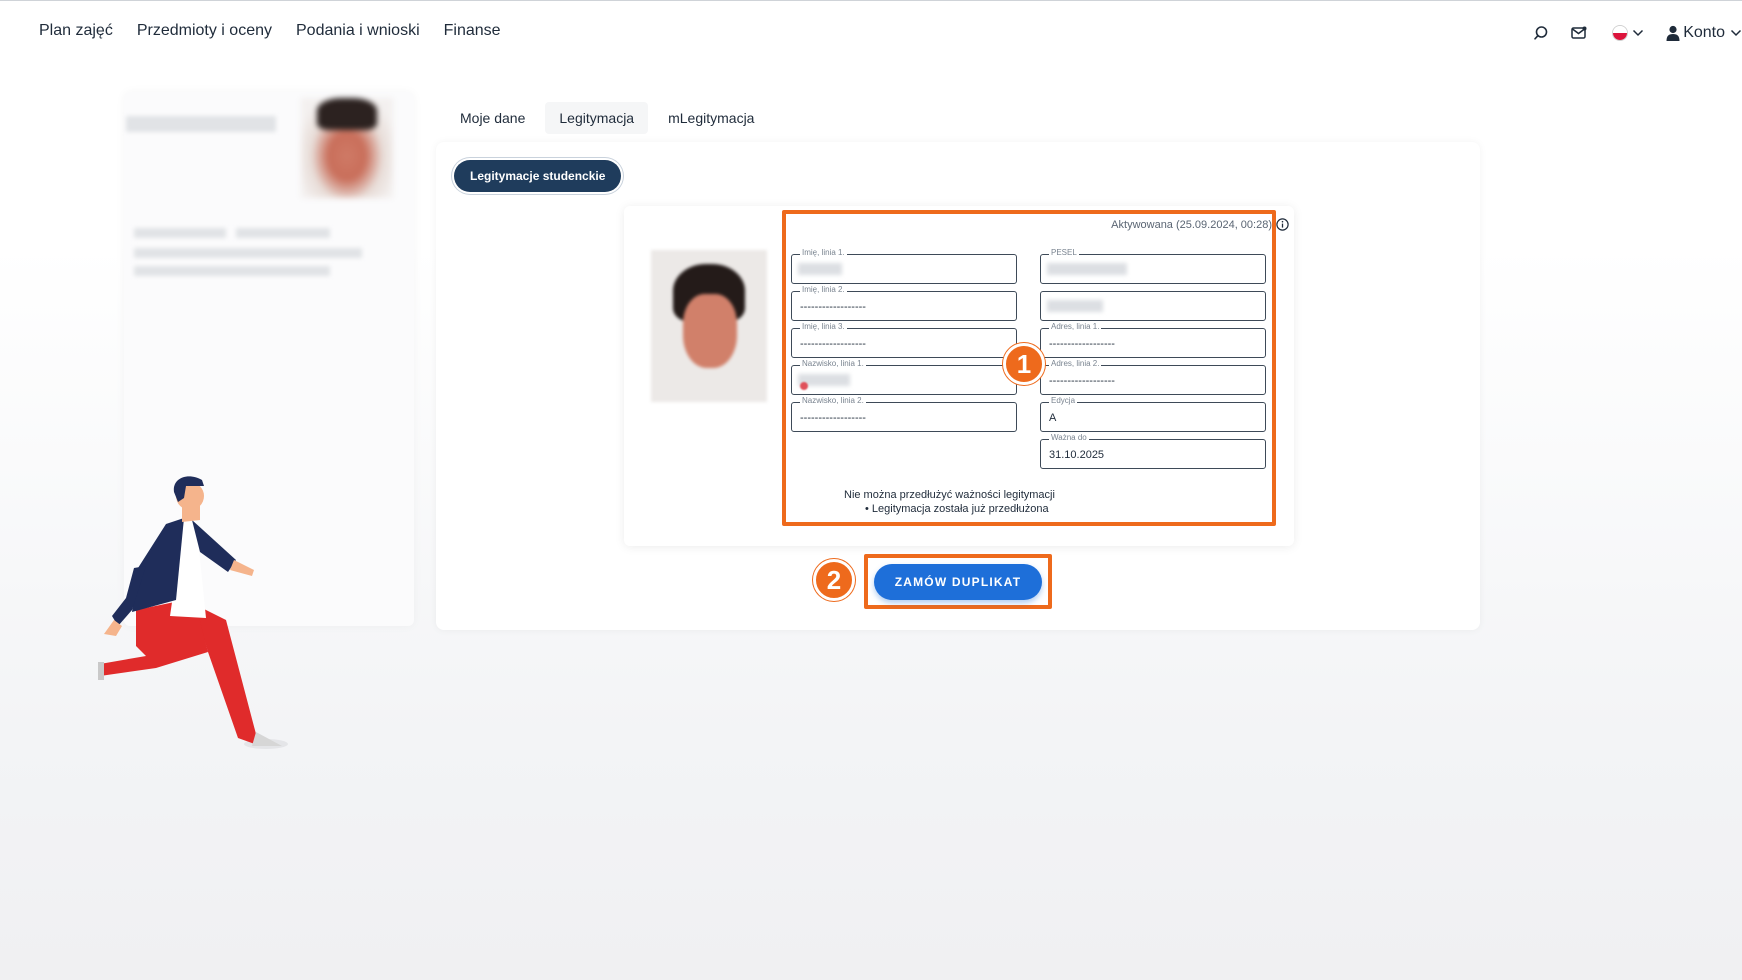 The width and height of the screenshot is (1742, 980). What do you see at coordinates (204, 31) in the screenshot?
I see `nav-przedmioty-i-oceny: Przedmioty i oceny` at bounding box center [204, 31].